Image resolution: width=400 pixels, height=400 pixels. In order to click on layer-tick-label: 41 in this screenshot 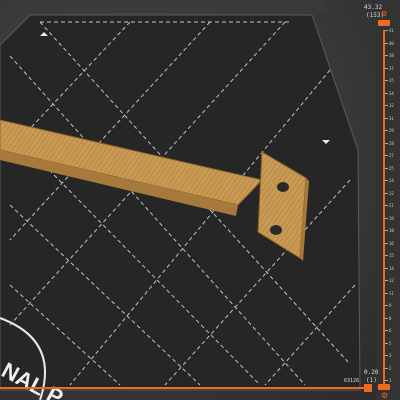, I will do `click(391, 30)`.